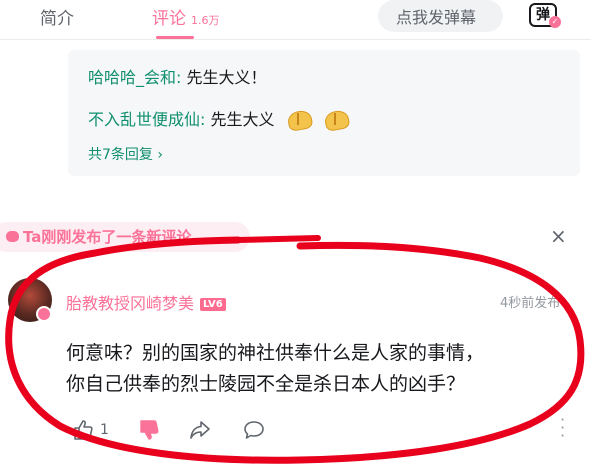  Describe the element at coordinates (242, 119) in the screenshot. I see `reply-text: 先生大义` at that location.